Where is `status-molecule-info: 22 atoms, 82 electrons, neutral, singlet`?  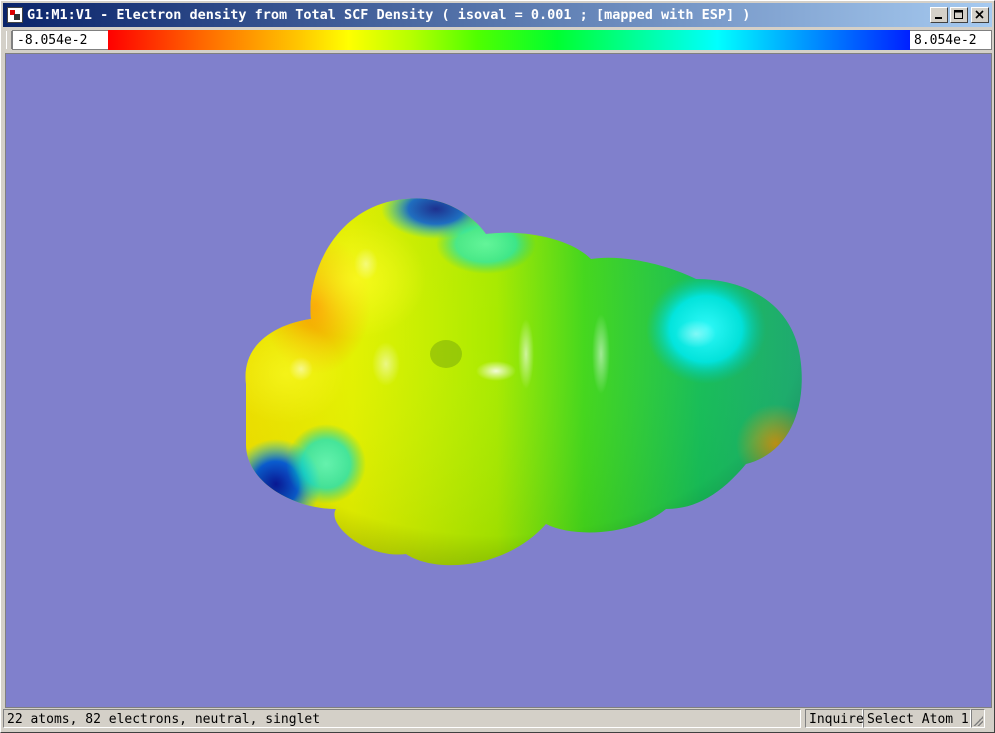 status-molecule-info: 22 atoms, 82 electrons, neutral, singlet is located at coordinates (402, 718).